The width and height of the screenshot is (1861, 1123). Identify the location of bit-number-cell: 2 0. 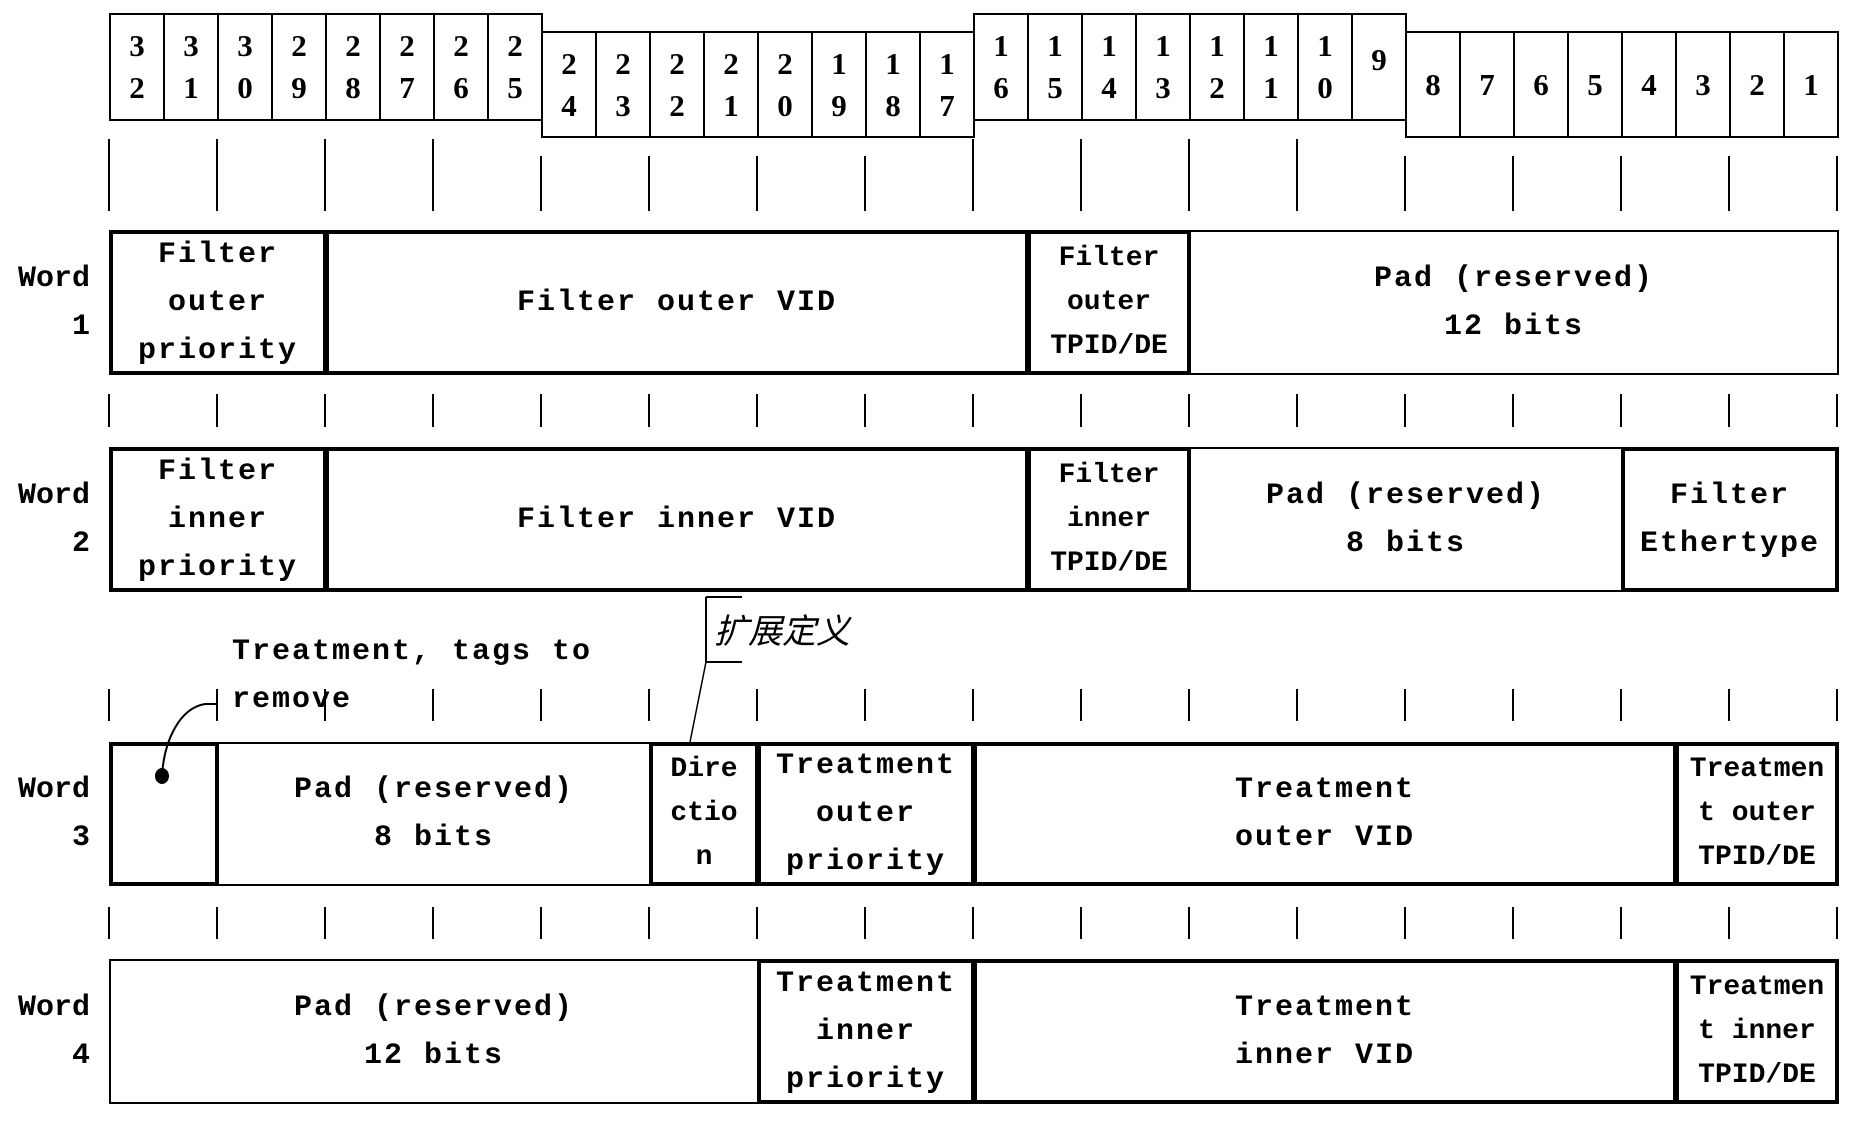
(785, 84).